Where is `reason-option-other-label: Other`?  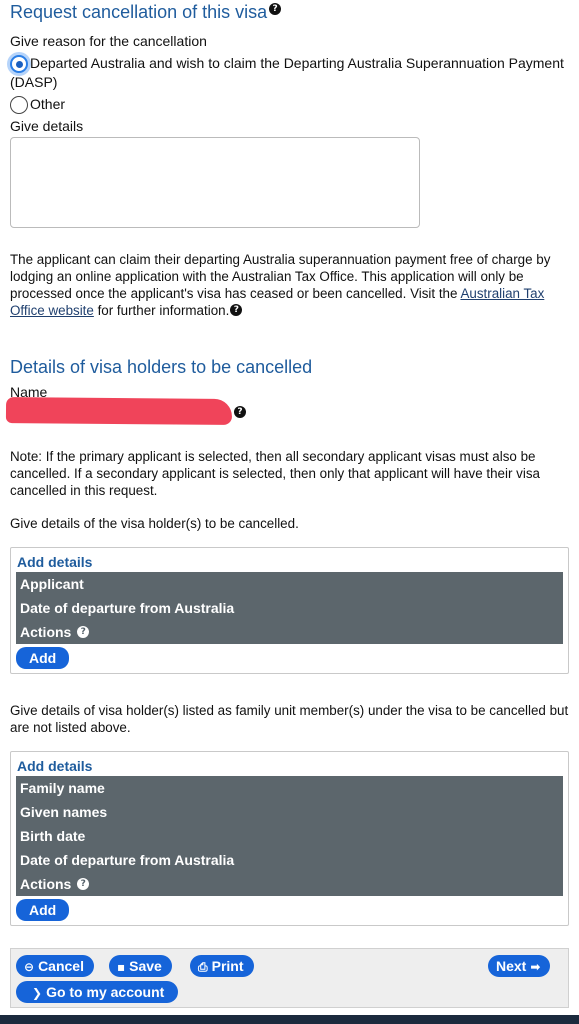 reason-option-other-label: Other is located at coordinates (48, 104).